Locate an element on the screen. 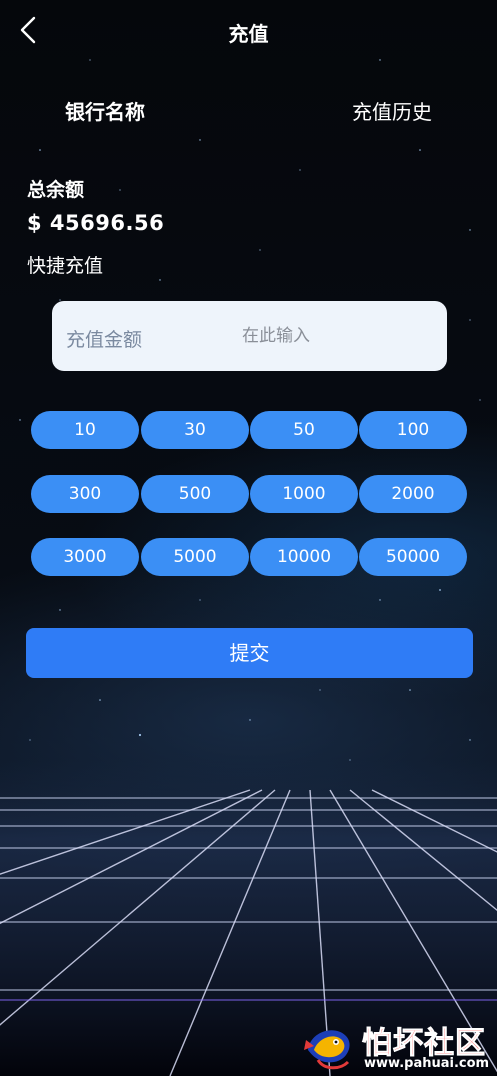 Image resolution: width=497 pixels, height=1076 pixels. watermark-logo-icon is located at coordinates (327, 1050).